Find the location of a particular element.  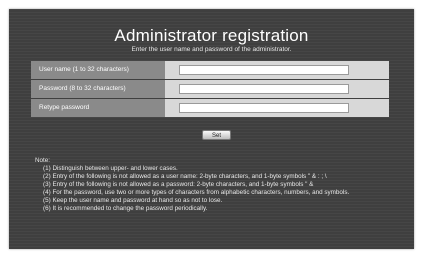

set-button: Set is located at coordinates (216, 135).